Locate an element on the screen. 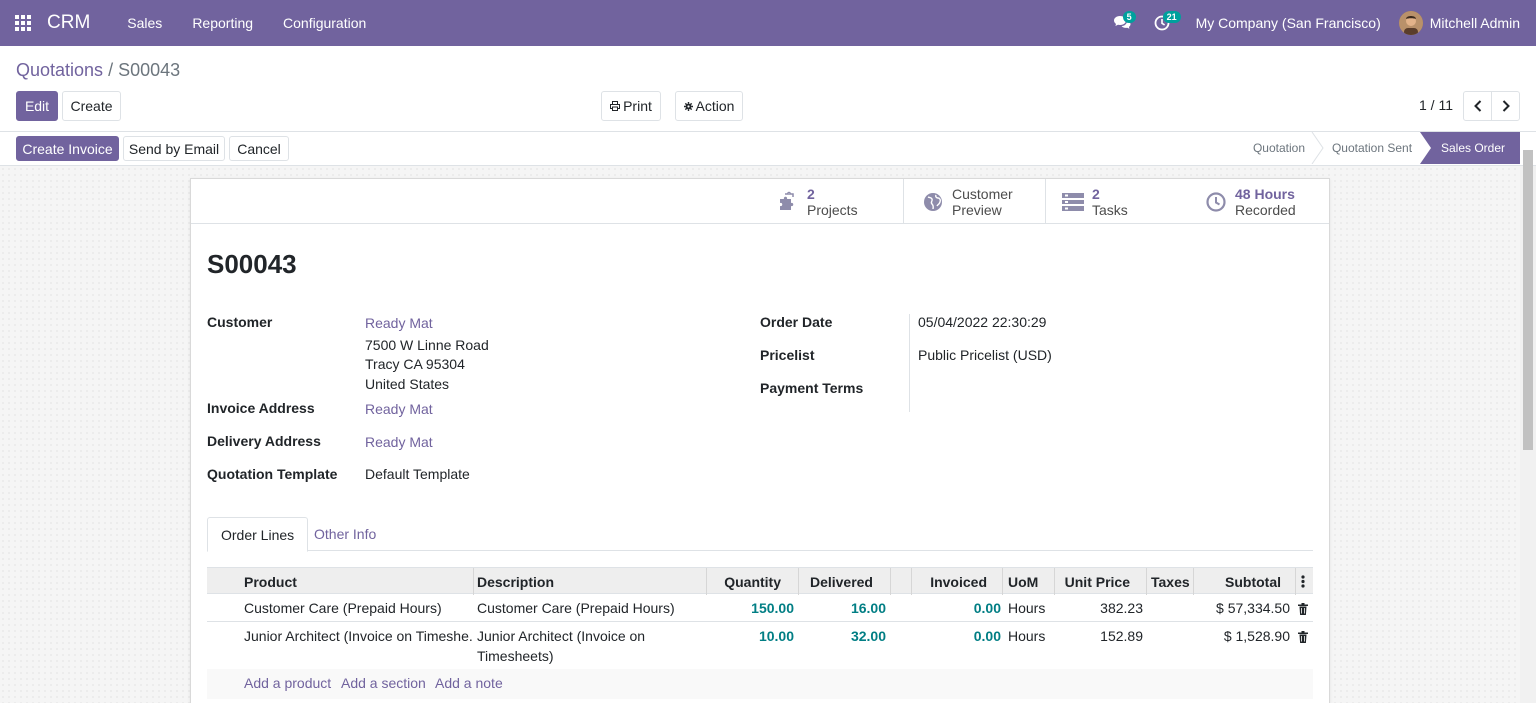 The height and width of the screenshot is (703, 1536). customer-preview-line2: Preview is located at coordinates (977, 209).